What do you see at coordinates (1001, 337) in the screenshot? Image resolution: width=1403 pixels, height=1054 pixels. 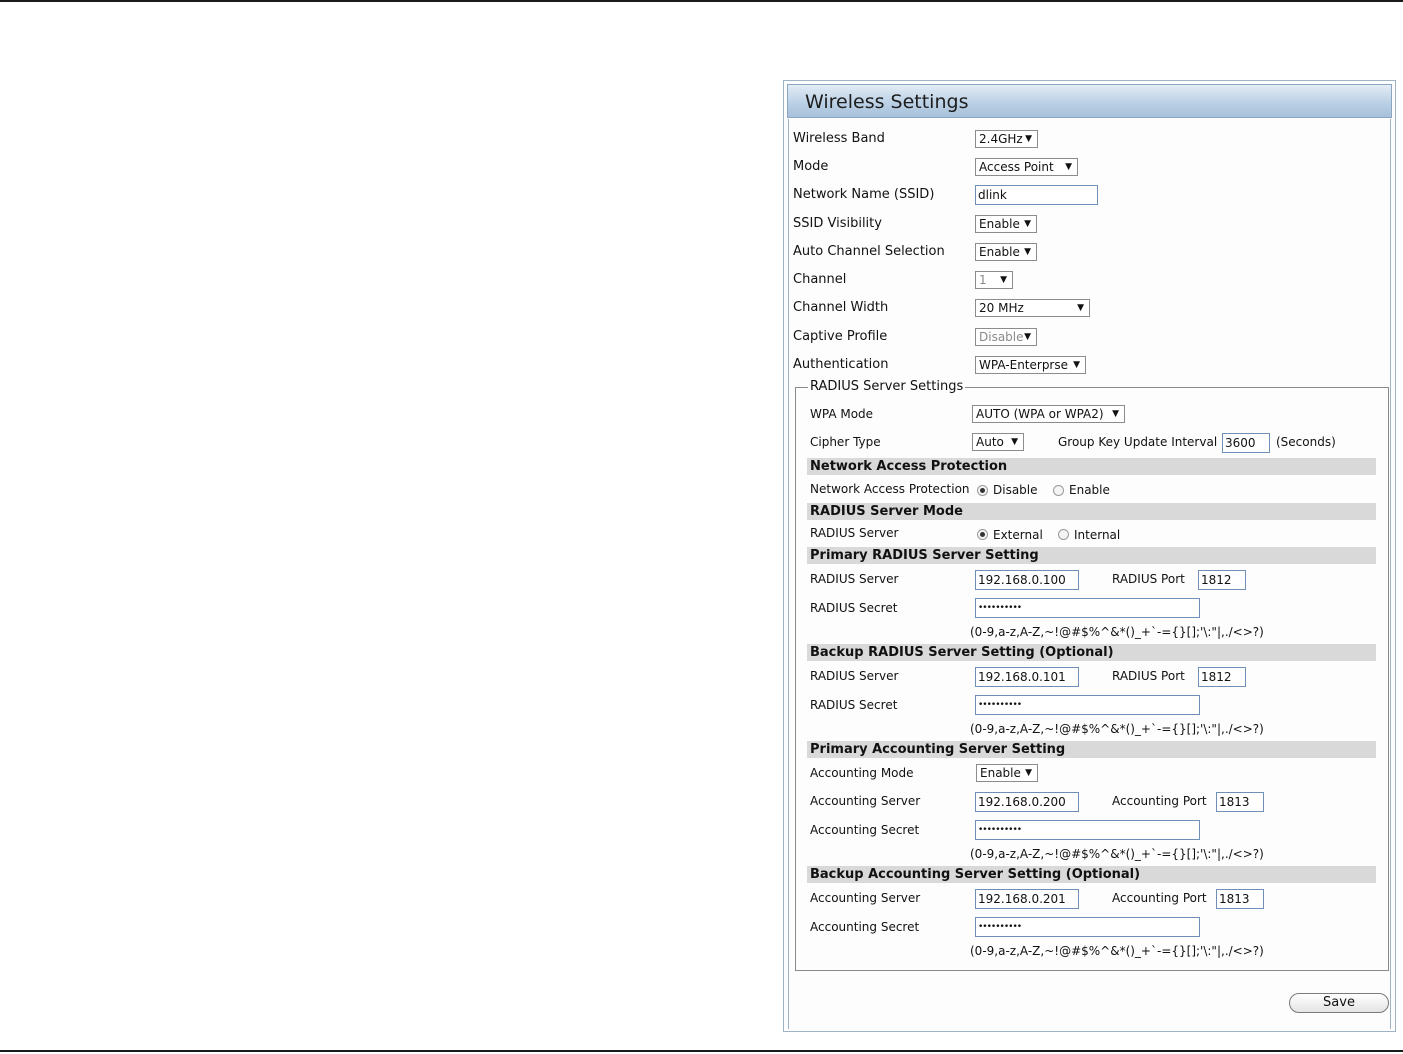 I see `captive-profile-value: Disable` at bounding box center [1001, 337].